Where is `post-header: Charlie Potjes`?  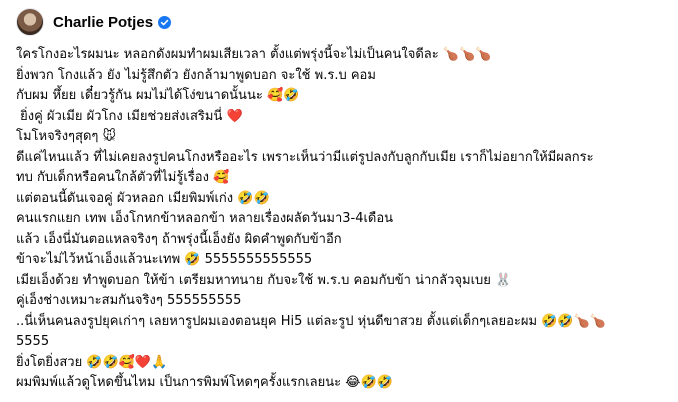 post-header: Charlie Potjes is located at coordinates (94, 22).